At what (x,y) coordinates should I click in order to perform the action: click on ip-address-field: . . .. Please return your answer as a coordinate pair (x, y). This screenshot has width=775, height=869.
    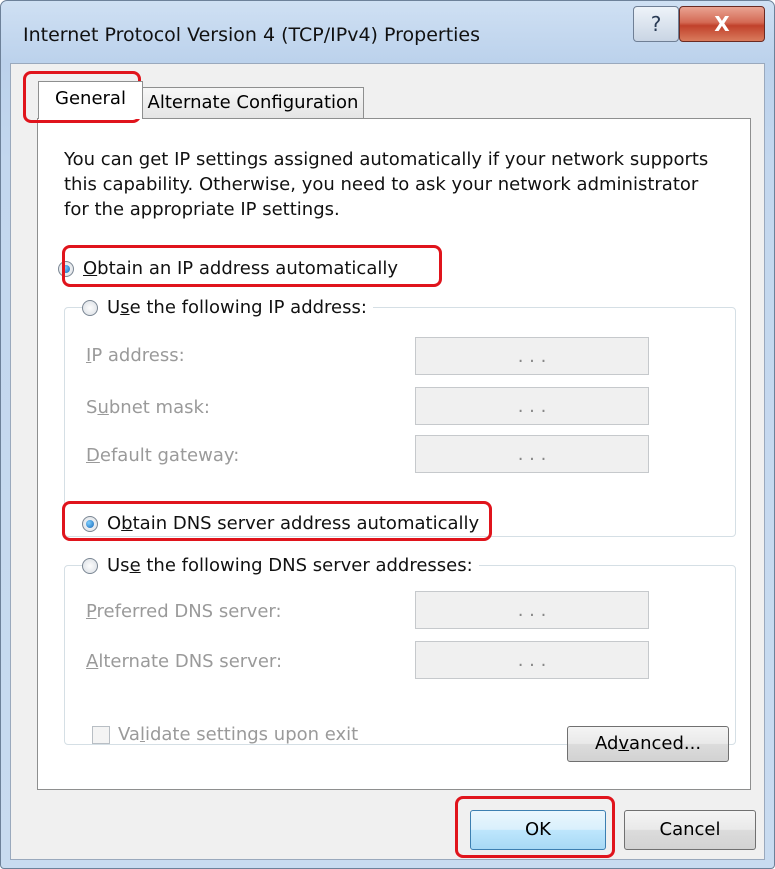
    Looking at the image, I should click on (532, 356).